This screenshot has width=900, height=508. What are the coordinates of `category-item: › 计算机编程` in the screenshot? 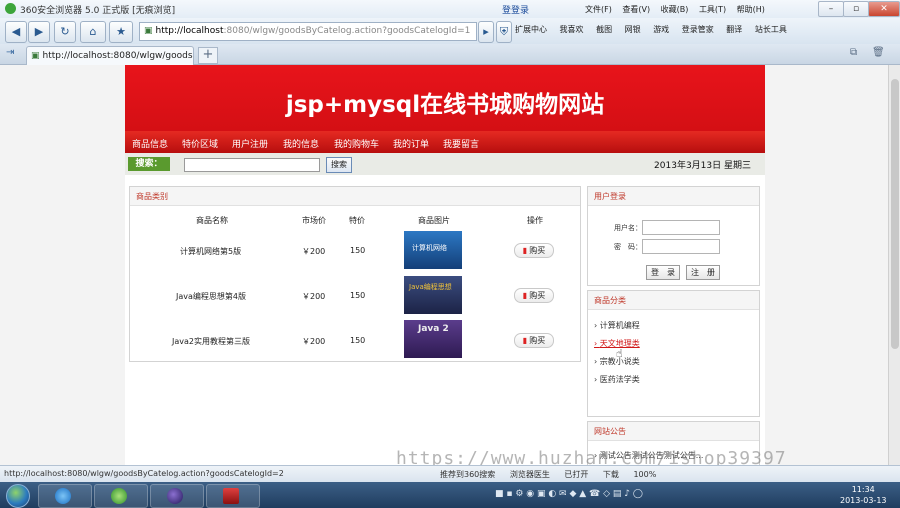 It's located at (617, 325).